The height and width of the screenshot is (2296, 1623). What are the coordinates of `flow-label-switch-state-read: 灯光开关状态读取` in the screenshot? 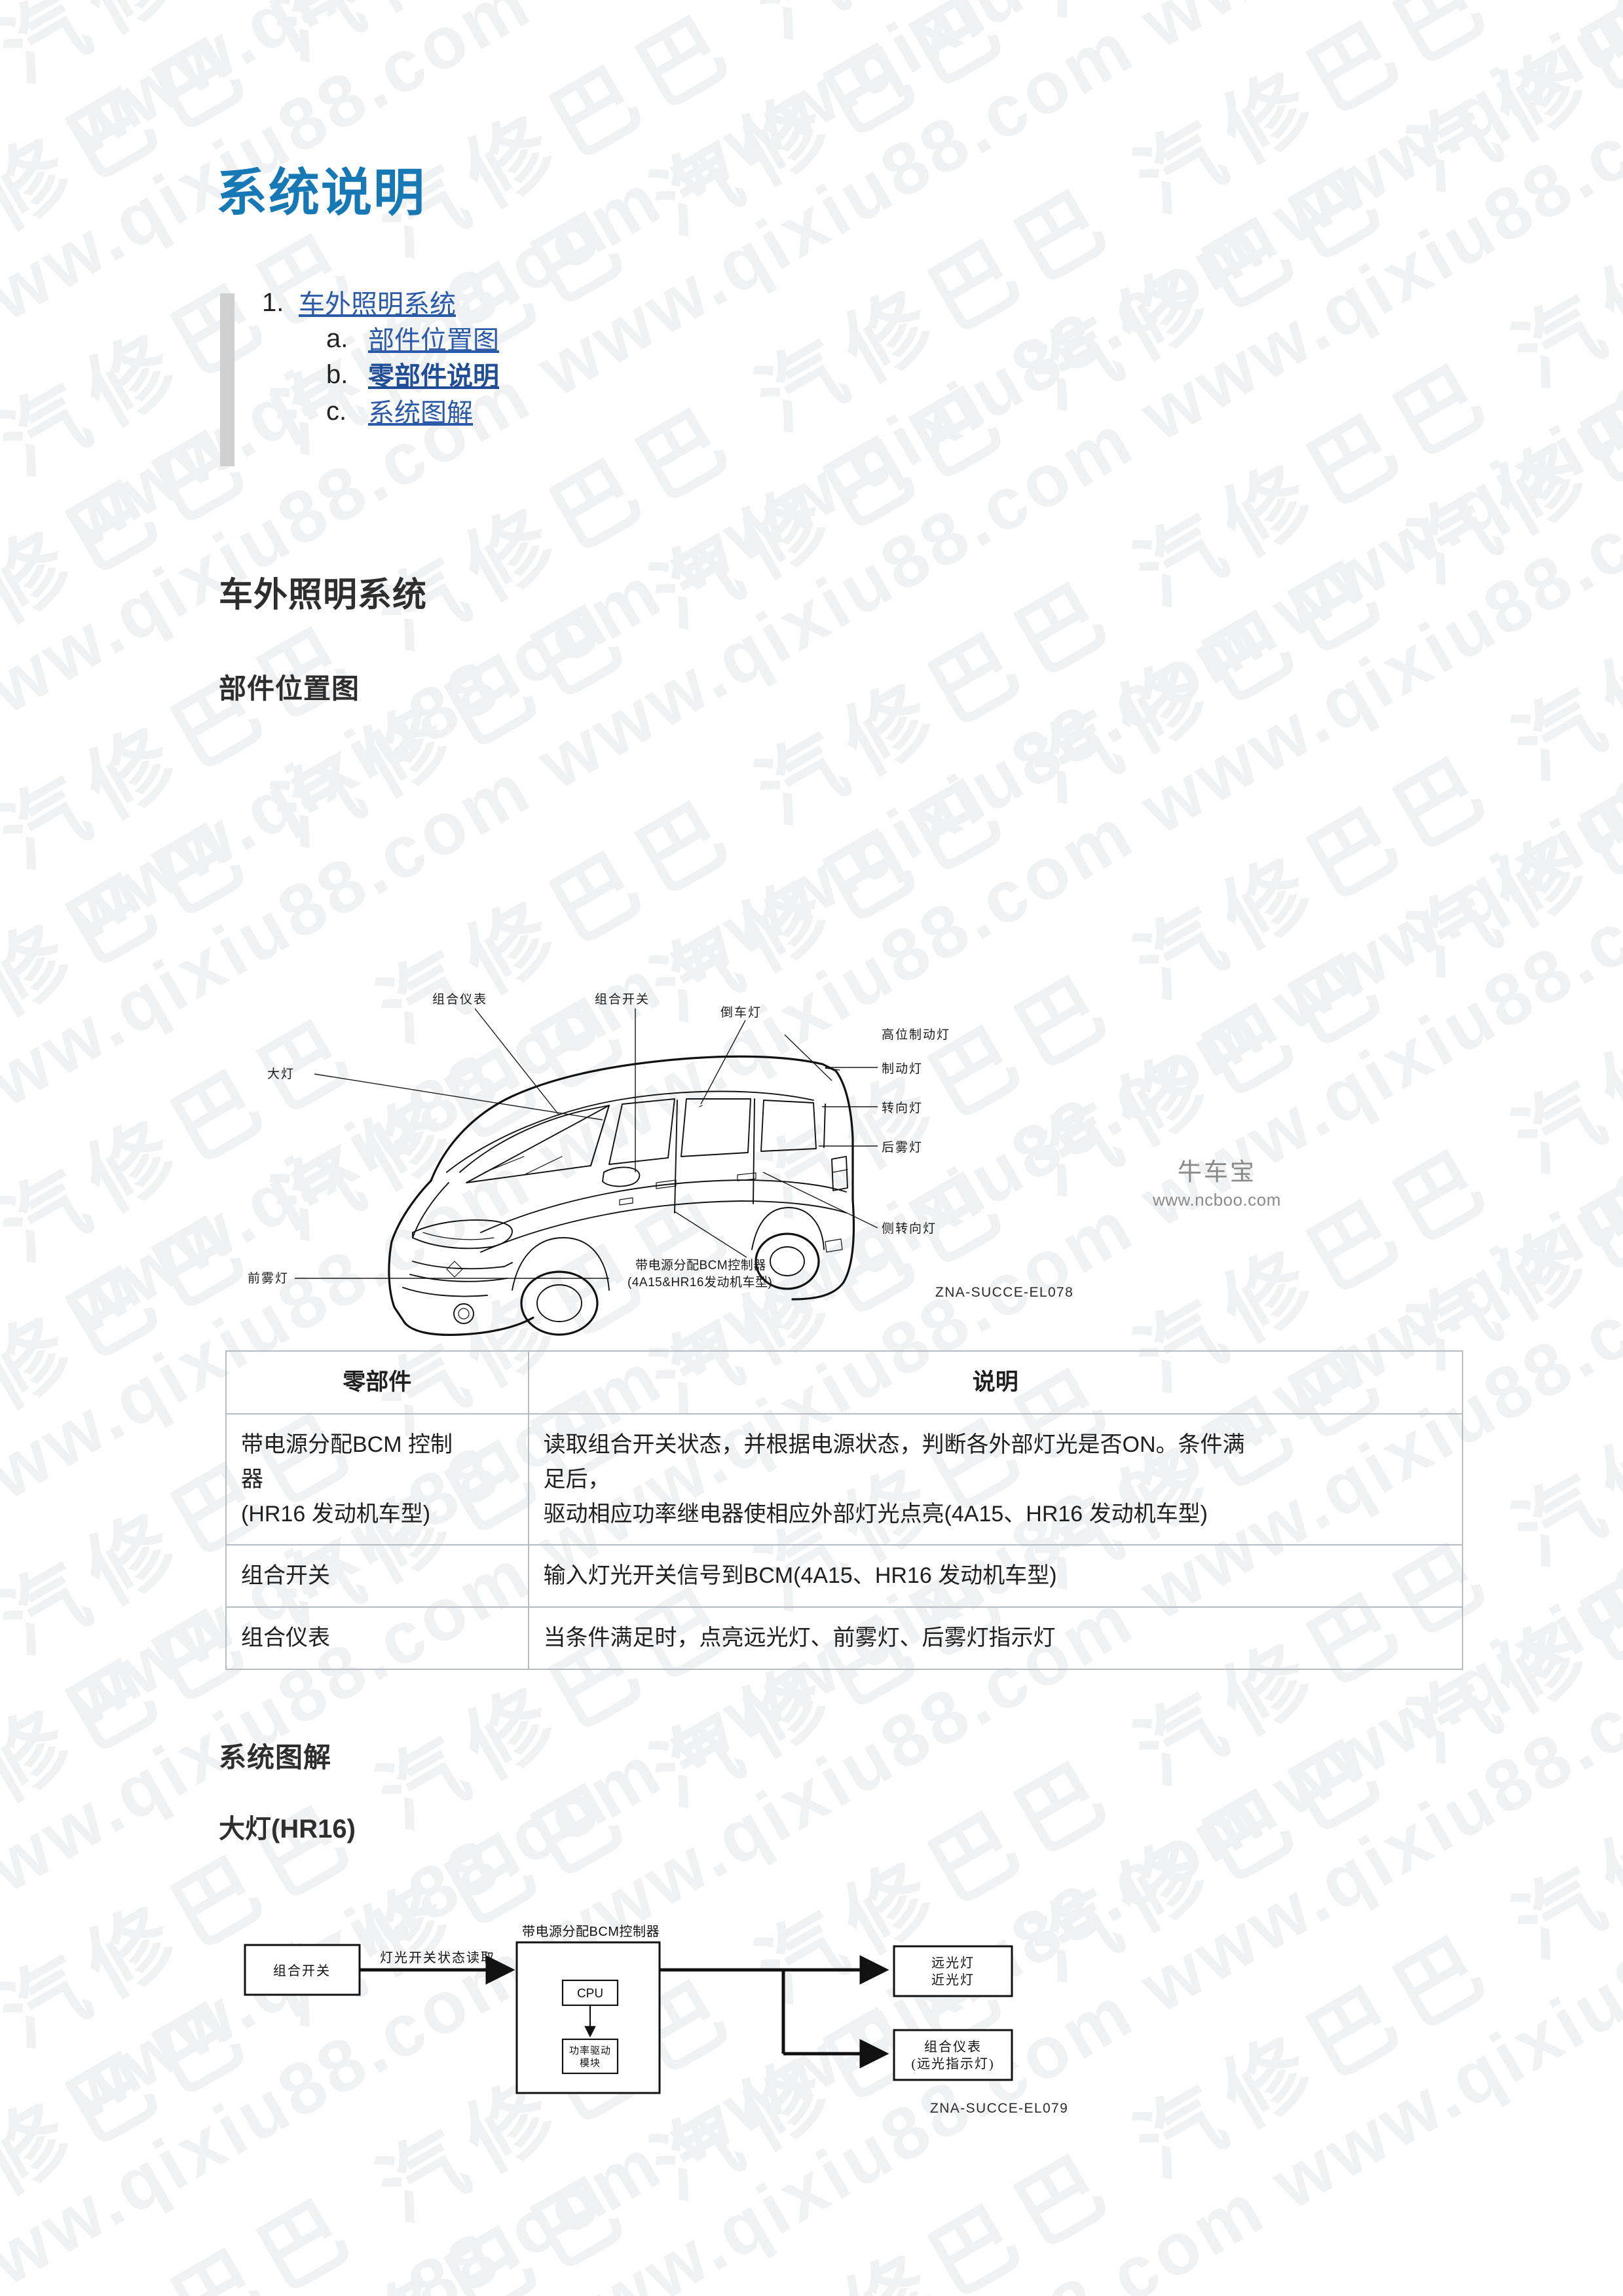 It's located at (437, 1957).